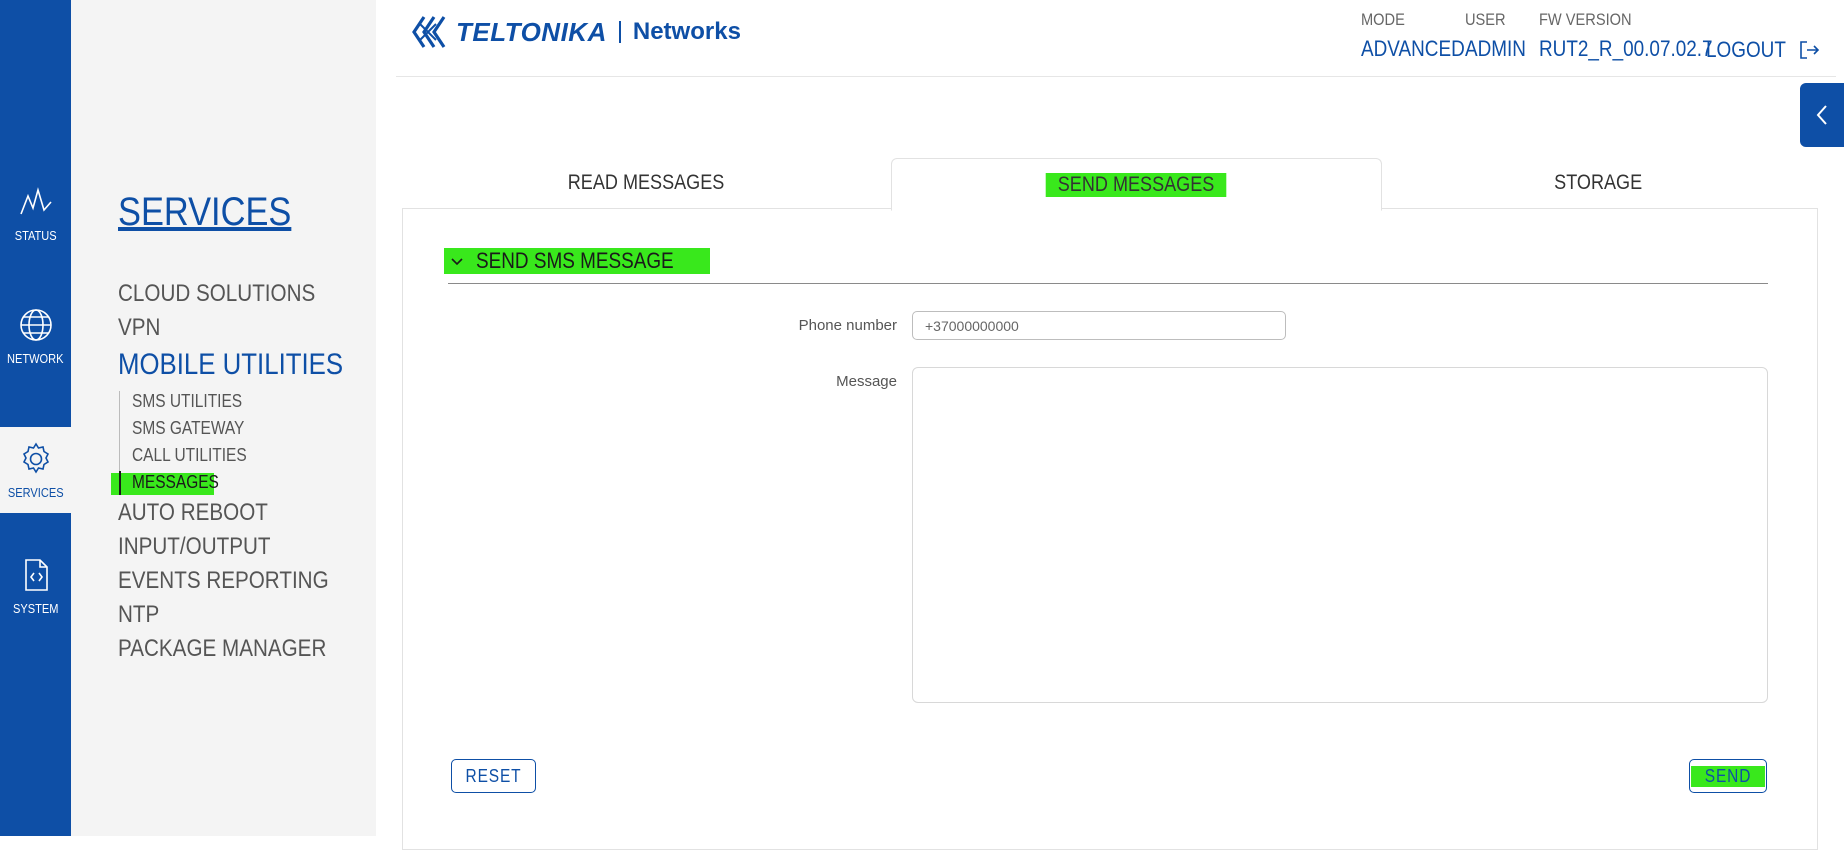  Describe the element at coordinates (35, 457) in the screenshot. I see `gear-icon` at that location.